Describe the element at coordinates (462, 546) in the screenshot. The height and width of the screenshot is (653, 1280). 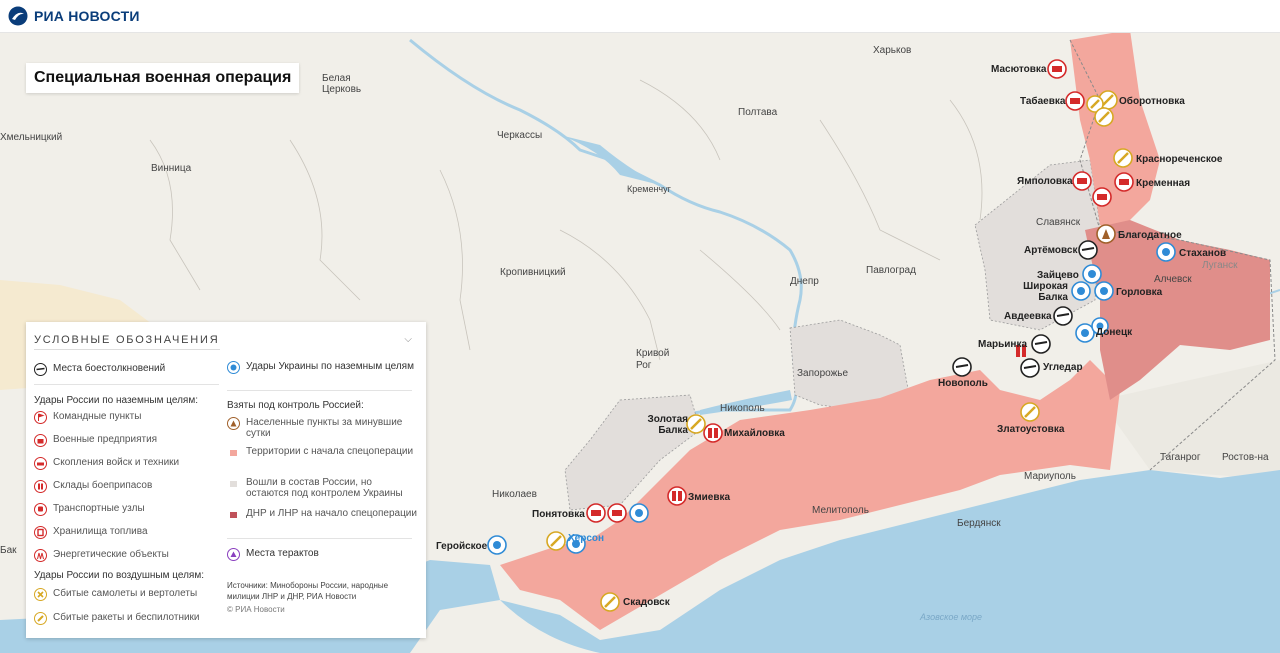
I see `place-label: Геройское` at that location.